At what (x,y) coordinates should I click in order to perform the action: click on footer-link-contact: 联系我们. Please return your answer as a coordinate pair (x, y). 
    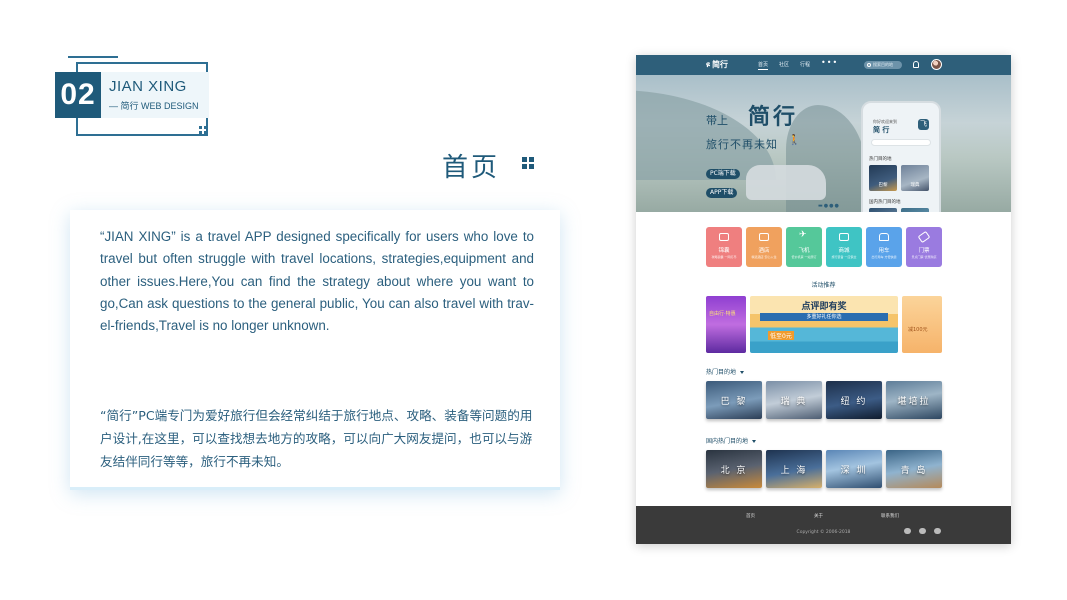
    Looking at the image, I should click on (890, 516).